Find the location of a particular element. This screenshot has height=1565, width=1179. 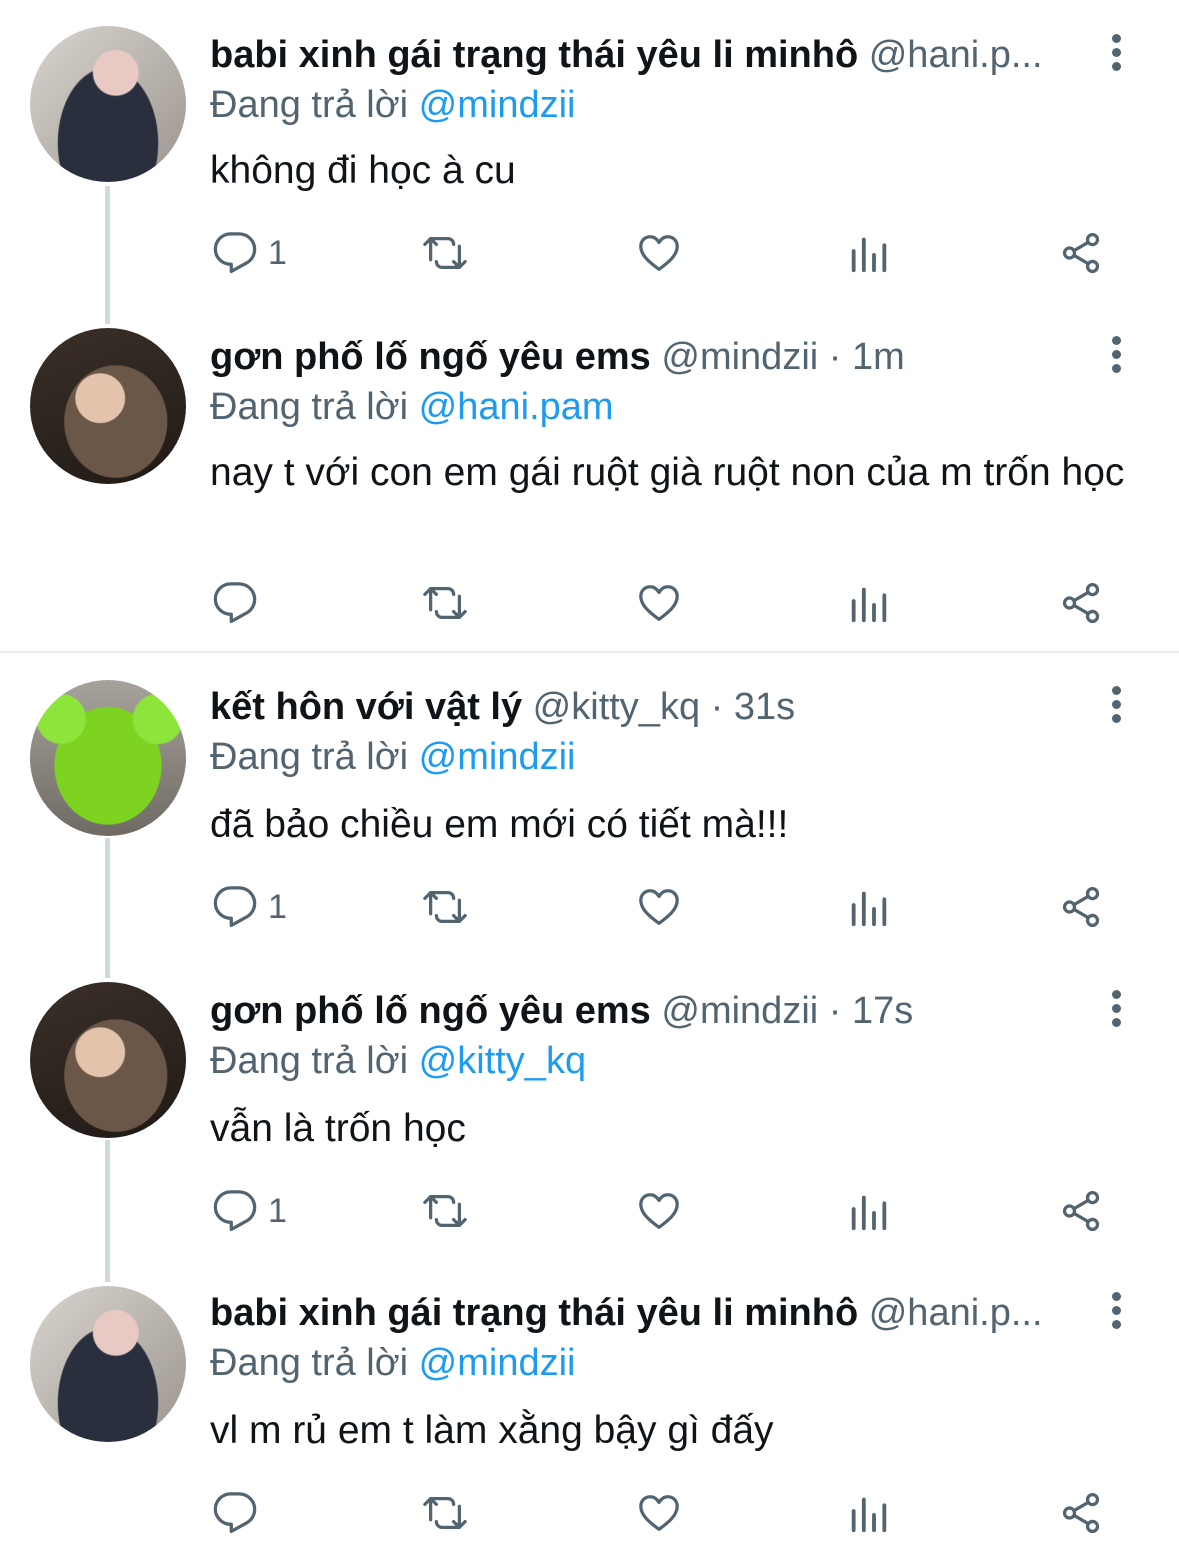

tweet-text: vẫn là trốn học is located at coordinates (338, 1128).